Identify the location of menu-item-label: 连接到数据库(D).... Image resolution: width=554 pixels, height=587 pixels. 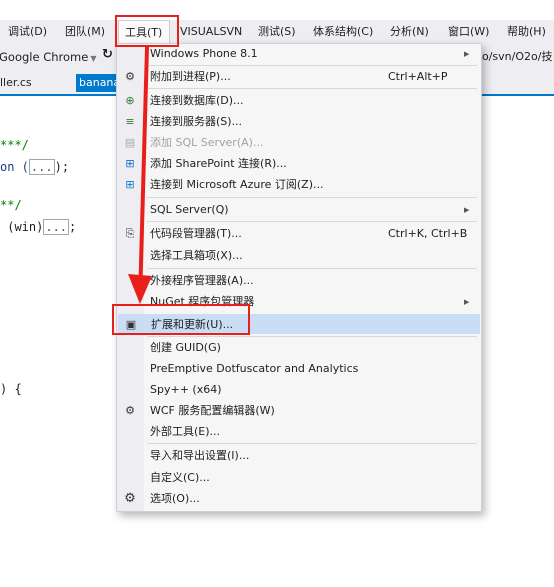
(197, 100).